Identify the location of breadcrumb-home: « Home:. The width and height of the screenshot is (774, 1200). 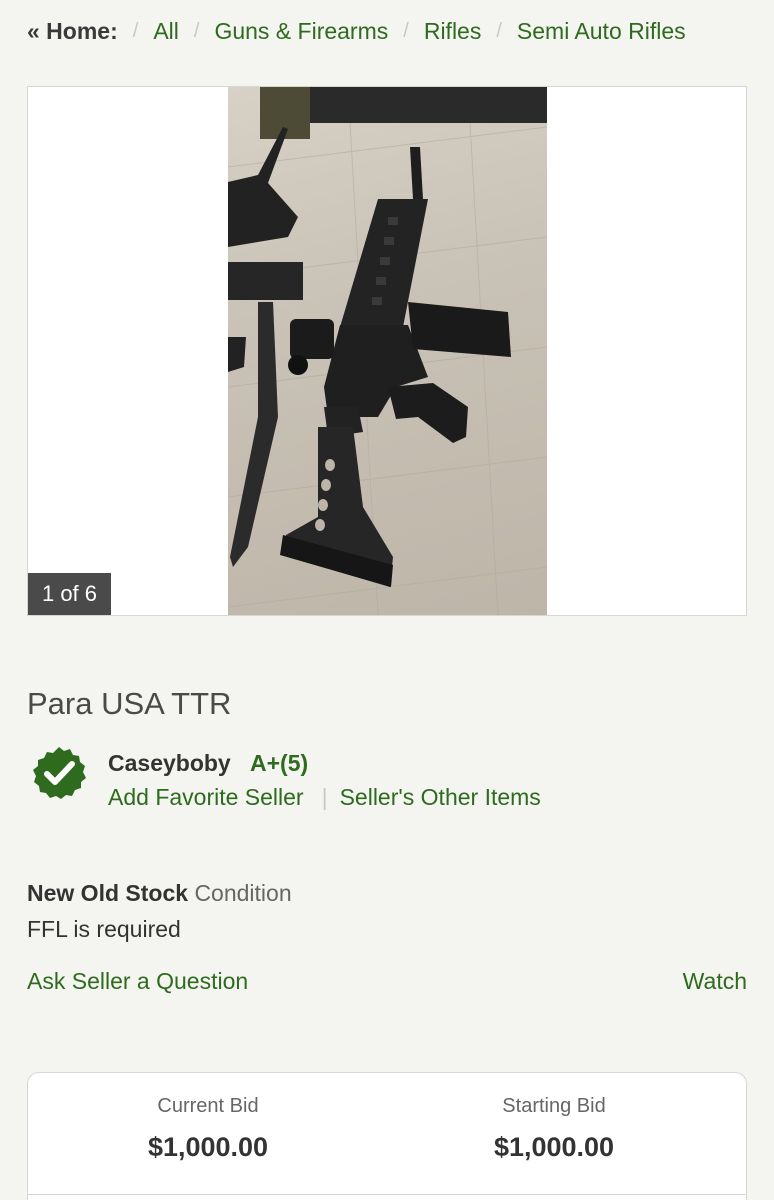
(72, 31).